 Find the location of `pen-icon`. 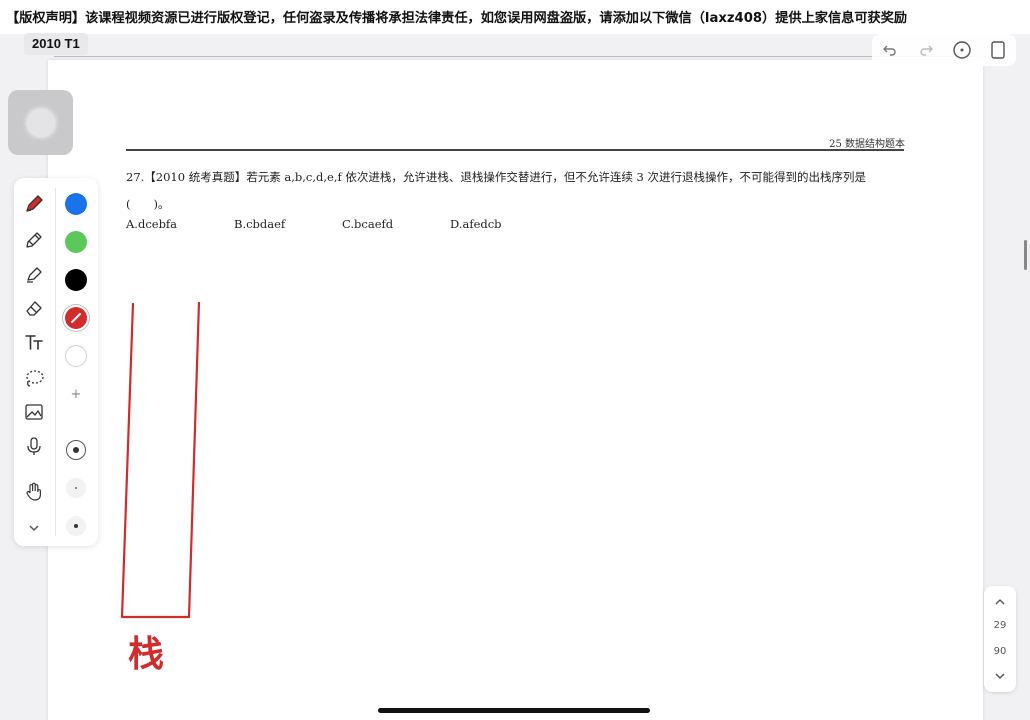

pen-icon is located at coordinates (34, 204).